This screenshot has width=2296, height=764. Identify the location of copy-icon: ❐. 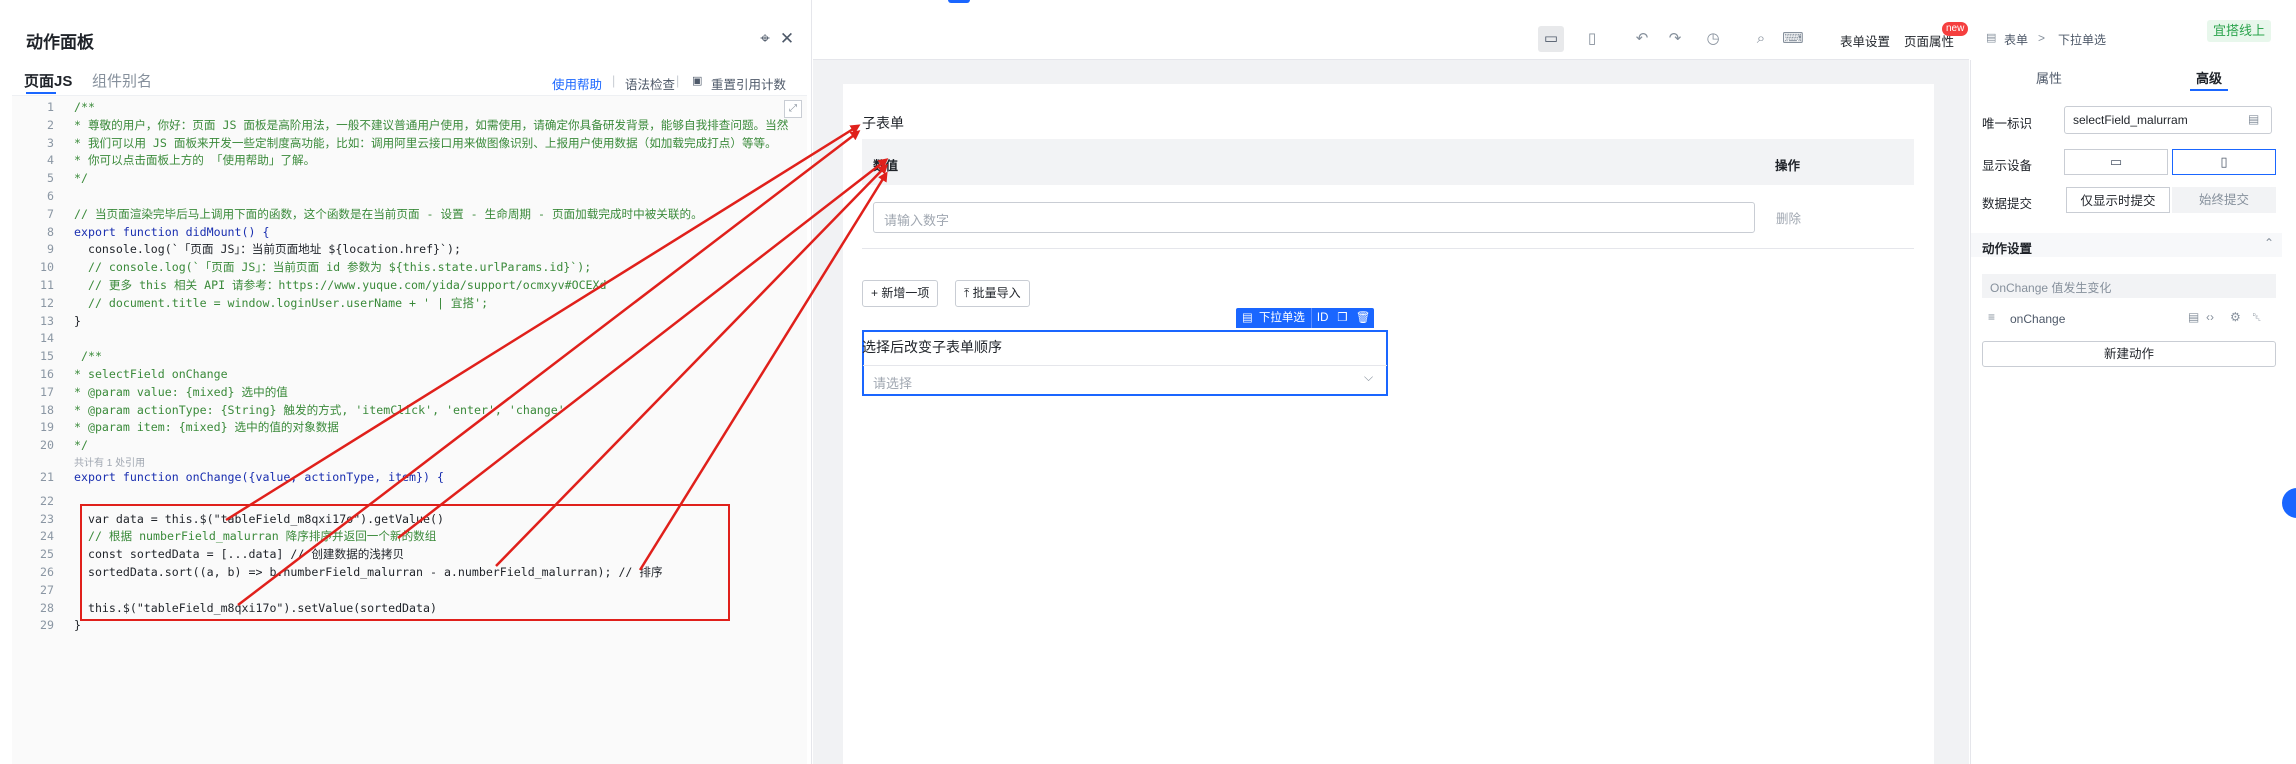
(1342, 318).